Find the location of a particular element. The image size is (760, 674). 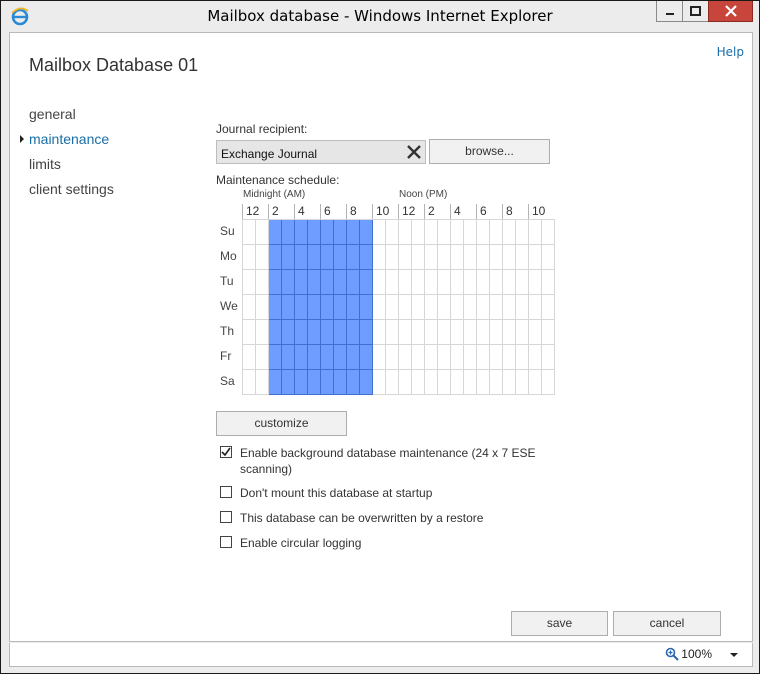

maintenance-schedule-grid is located at coordinates (398, 307).